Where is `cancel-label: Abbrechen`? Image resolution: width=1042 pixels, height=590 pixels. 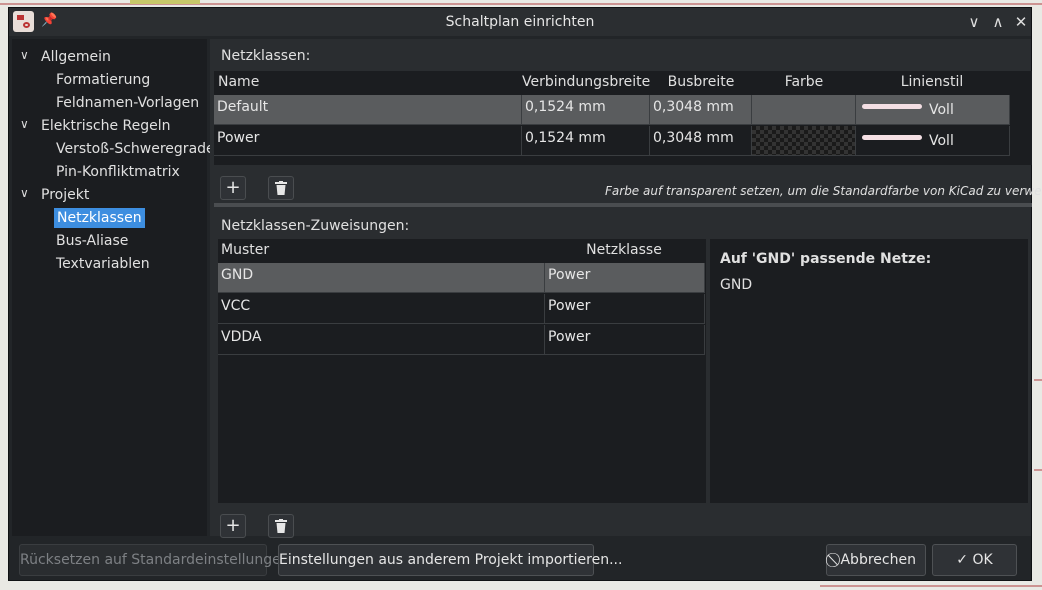
cancel-label: Abbrechen is located at coordinates (878, 560).